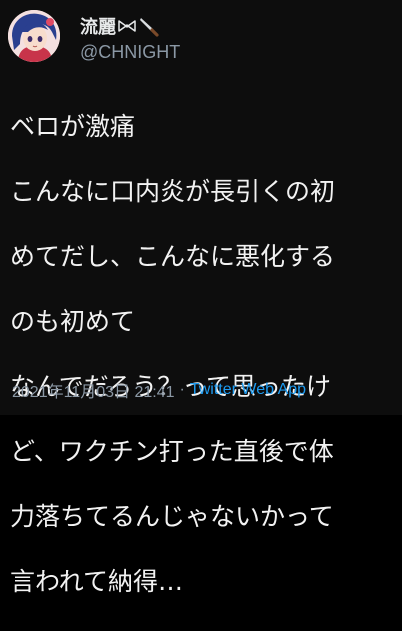 This screenshot has height=631, width=402. Describe the element at coordinates (98, 26) in the screenshot. I see `display-name: 流麗` at that location.